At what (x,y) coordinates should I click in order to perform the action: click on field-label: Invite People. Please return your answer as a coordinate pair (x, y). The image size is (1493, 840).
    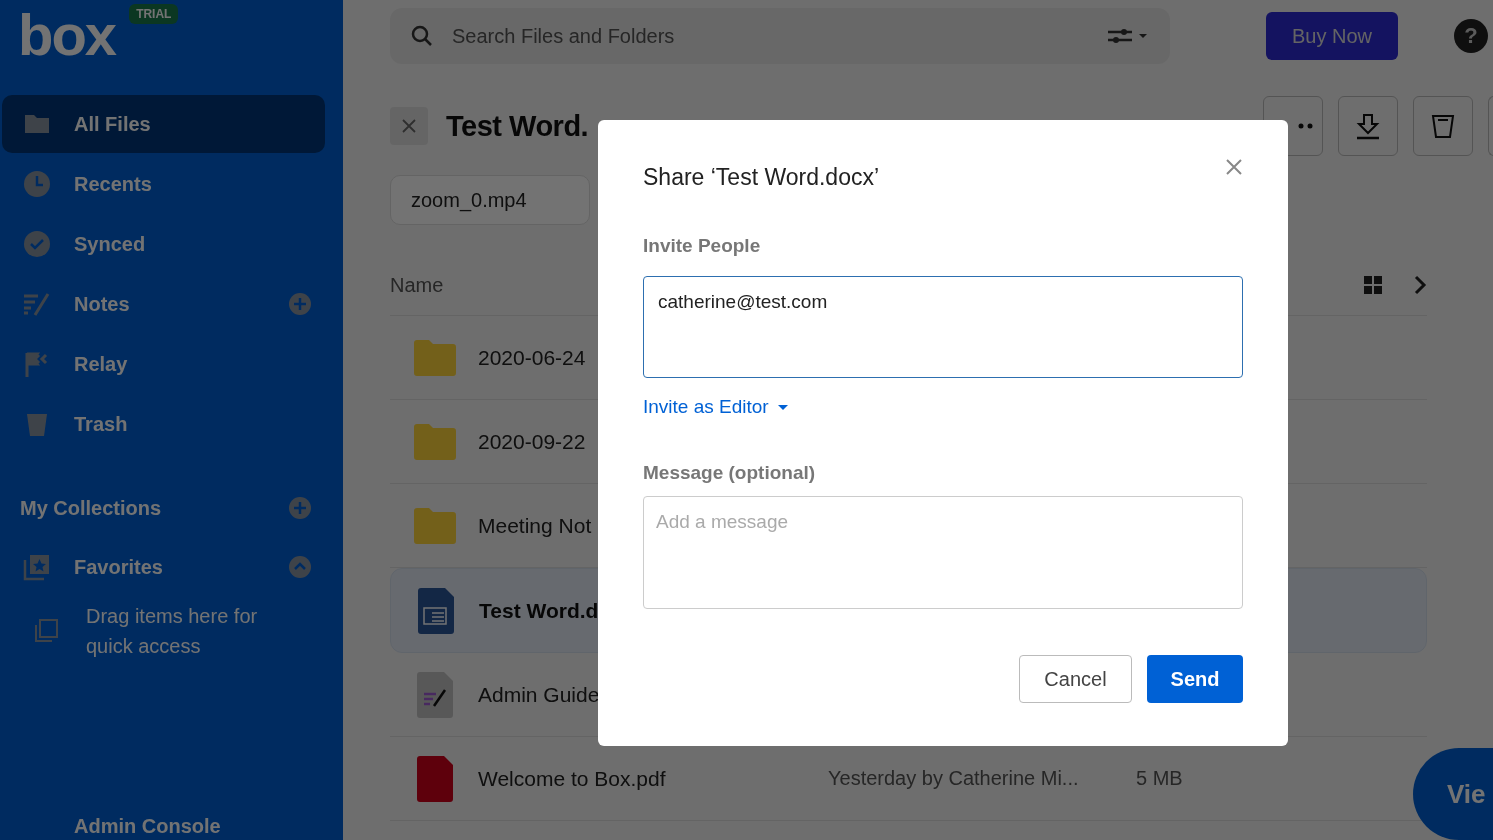
    Looking at the image, I should click on (702, 246).